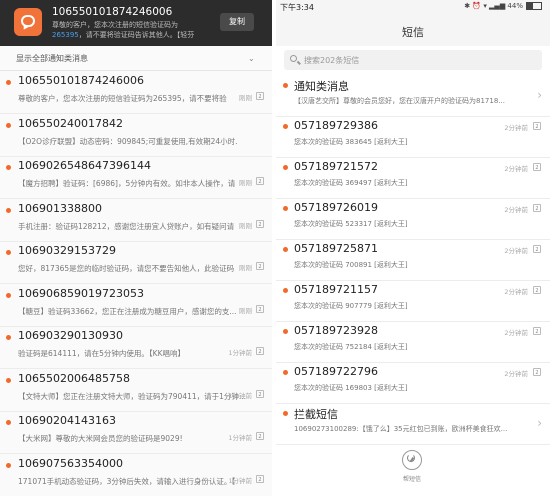  Describe the element at coordinates (70, 335) in the screenshot. I see `sender-number: 10690329​0130930` at that location.